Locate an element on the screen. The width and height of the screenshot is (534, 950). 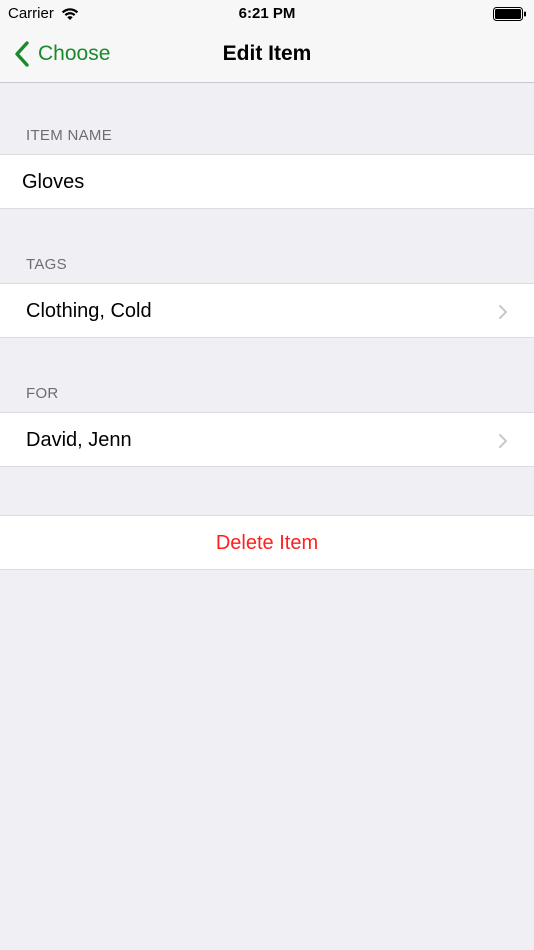
navigation-bar: Choose Edit Item is located at coordinates (267, 55).